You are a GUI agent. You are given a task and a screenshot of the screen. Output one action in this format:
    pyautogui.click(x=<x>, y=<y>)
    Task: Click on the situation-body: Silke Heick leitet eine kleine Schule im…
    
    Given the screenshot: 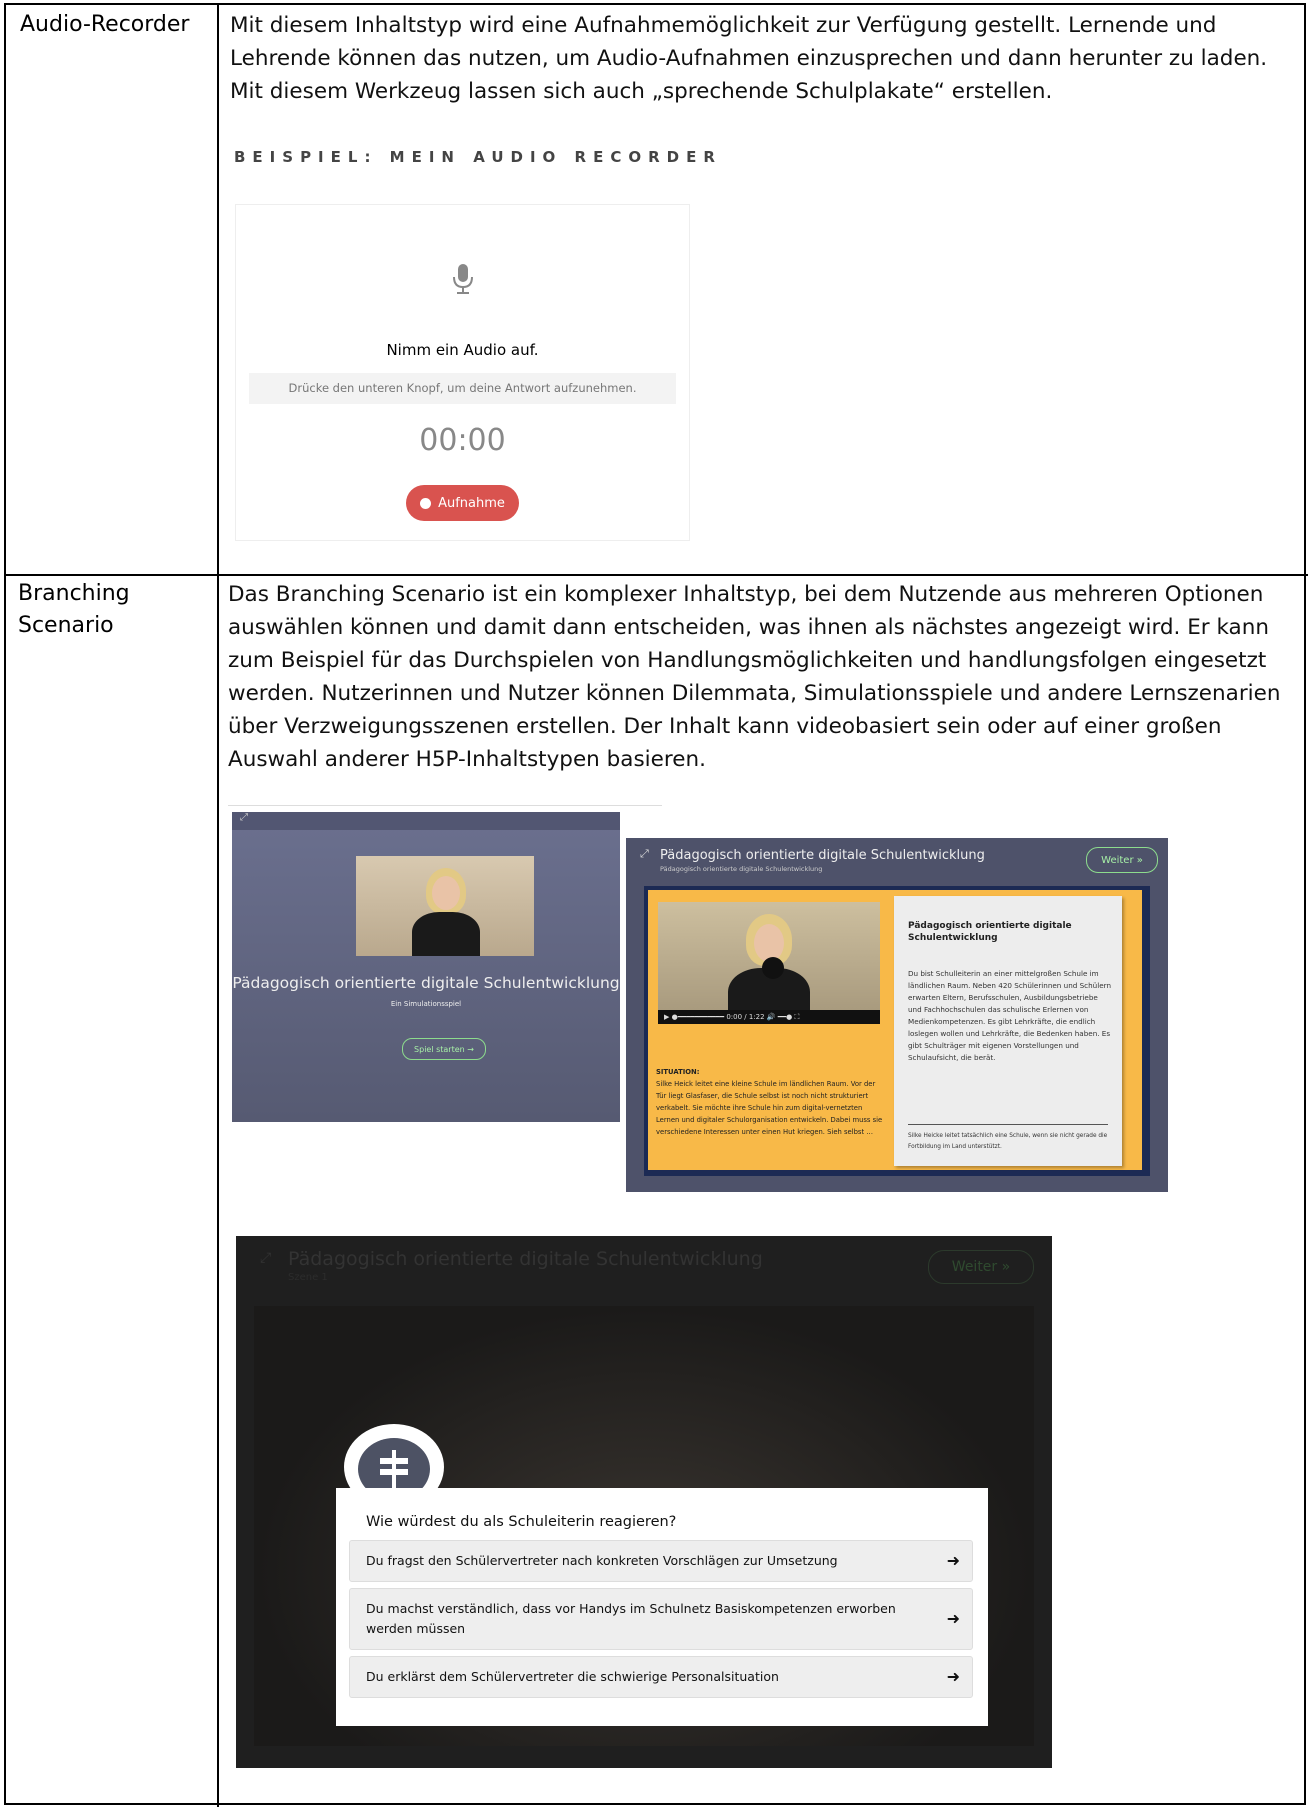 What is the action you would take?
    pyautogui.click(x=769, y=1108)
    